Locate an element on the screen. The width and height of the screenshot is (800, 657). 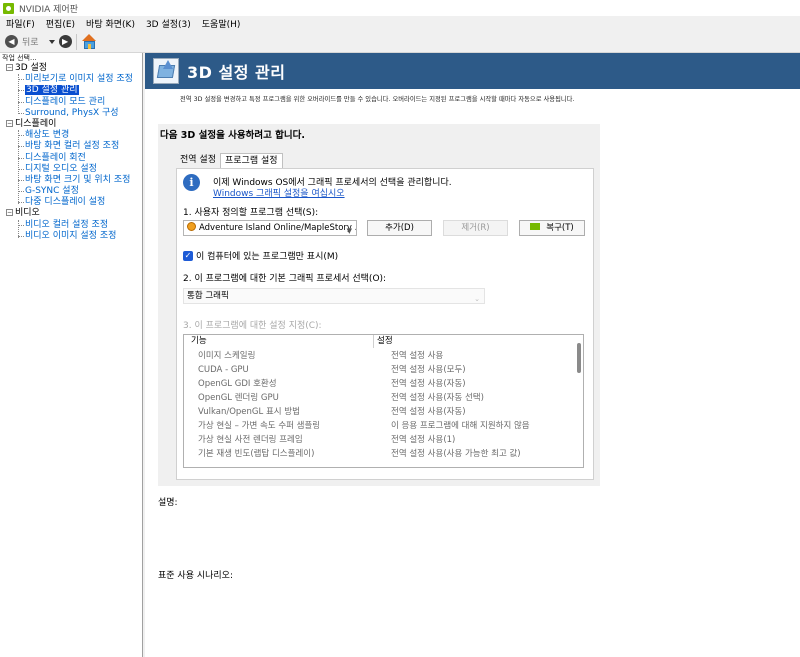
table-row: OpenGL GDI 호환성 전역 설정 사용(자동) is located at coordinates (383, 384).